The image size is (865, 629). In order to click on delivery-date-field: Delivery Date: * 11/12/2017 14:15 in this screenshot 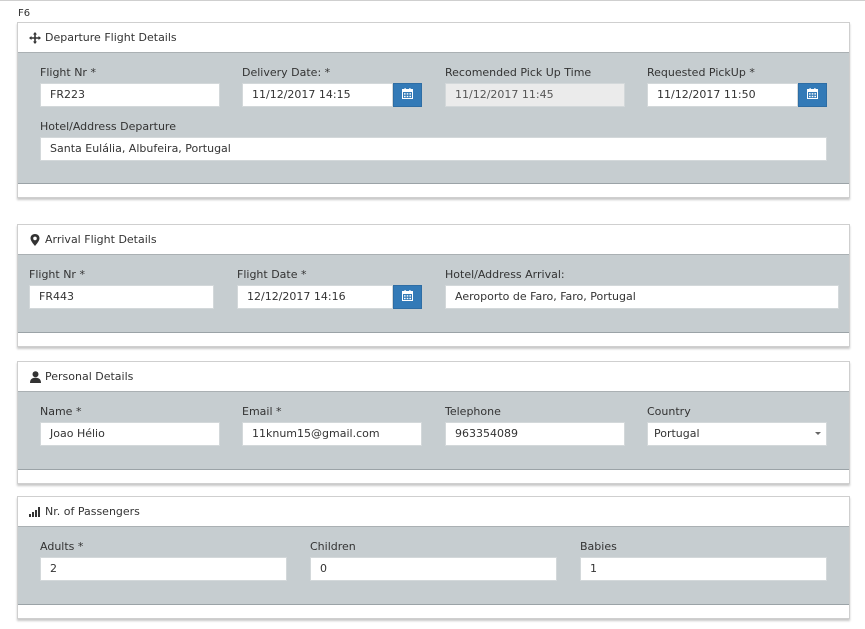, I will do `click(332, 86)`.